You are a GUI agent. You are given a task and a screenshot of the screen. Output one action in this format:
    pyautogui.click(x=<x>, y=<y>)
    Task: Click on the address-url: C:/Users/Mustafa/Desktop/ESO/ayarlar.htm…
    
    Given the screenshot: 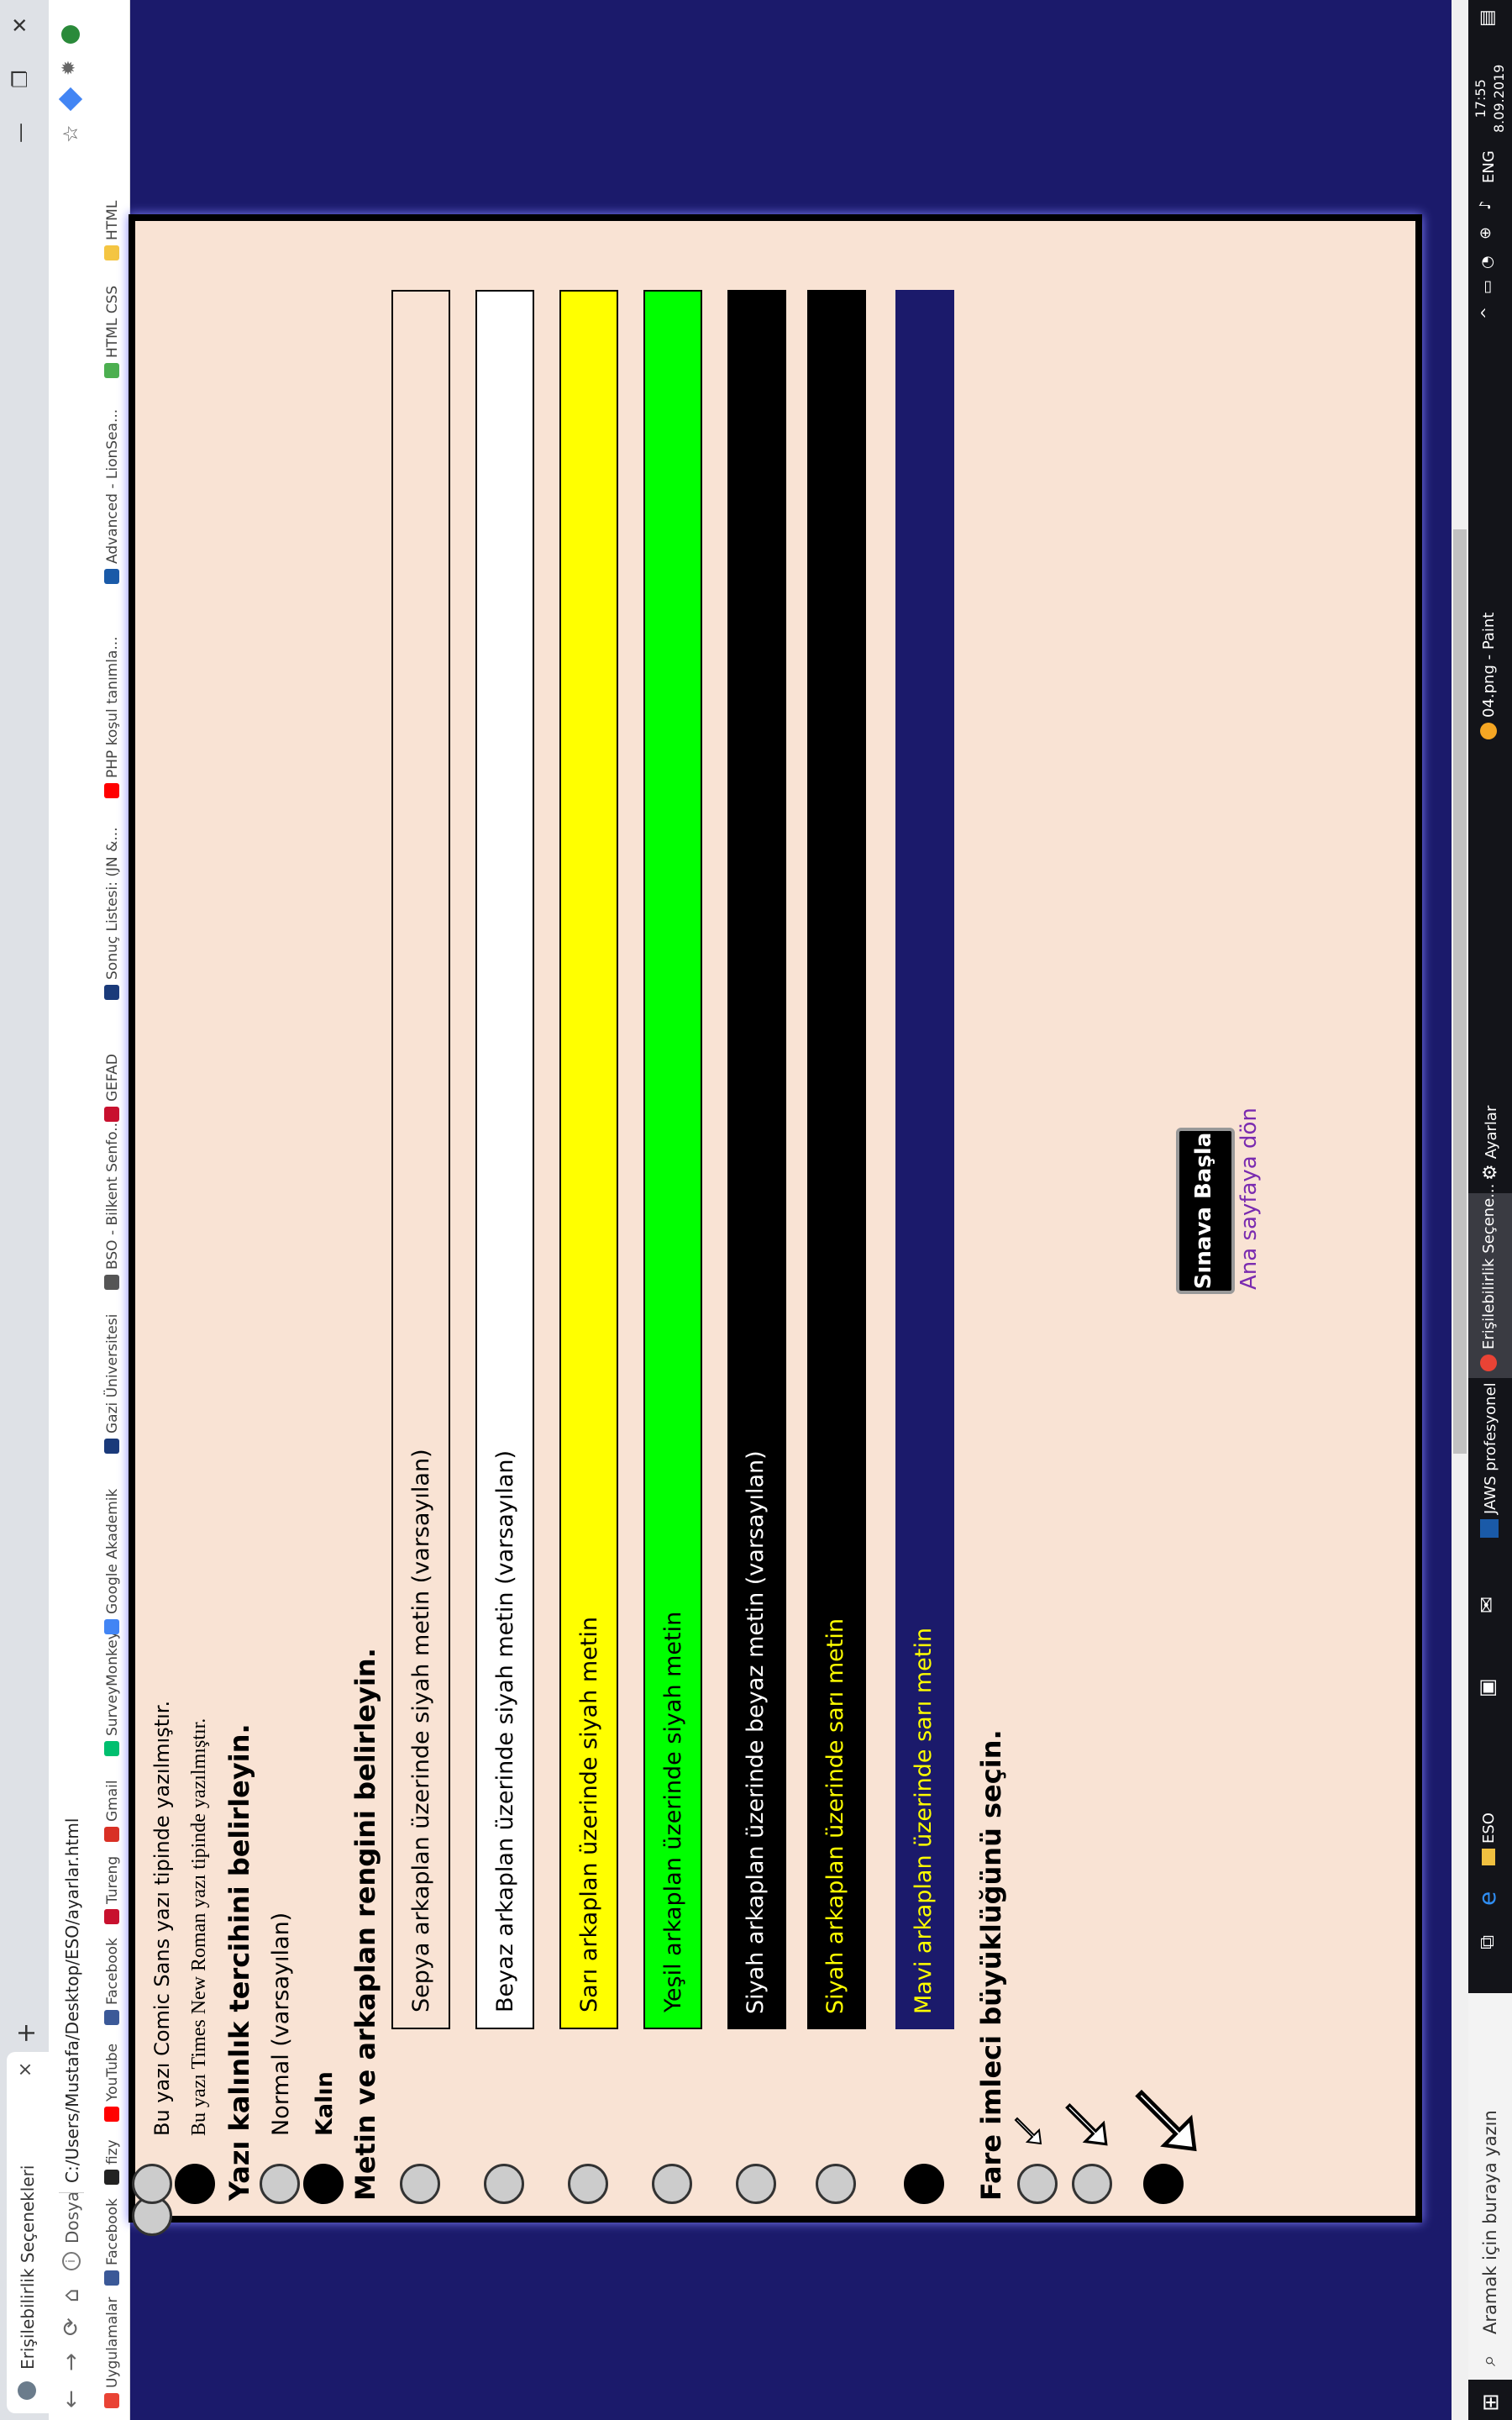 What is the action you would take?
    pyautogui.click(x=72, y=2000)
    